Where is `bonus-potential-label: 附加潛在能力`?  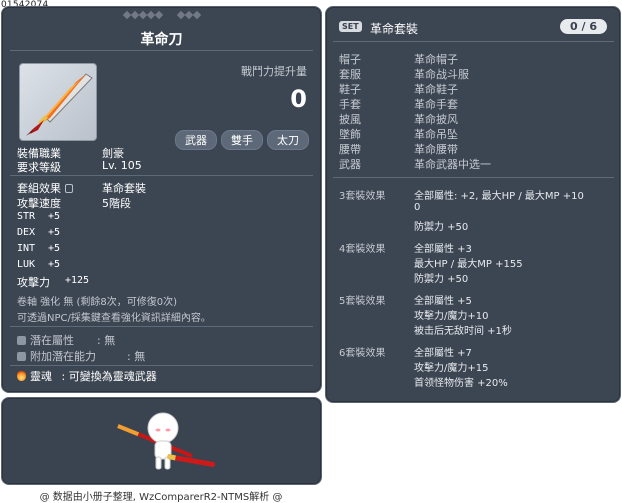 bonus-potential-label: 附加潛在能力 is located at coordinates (63, 356).